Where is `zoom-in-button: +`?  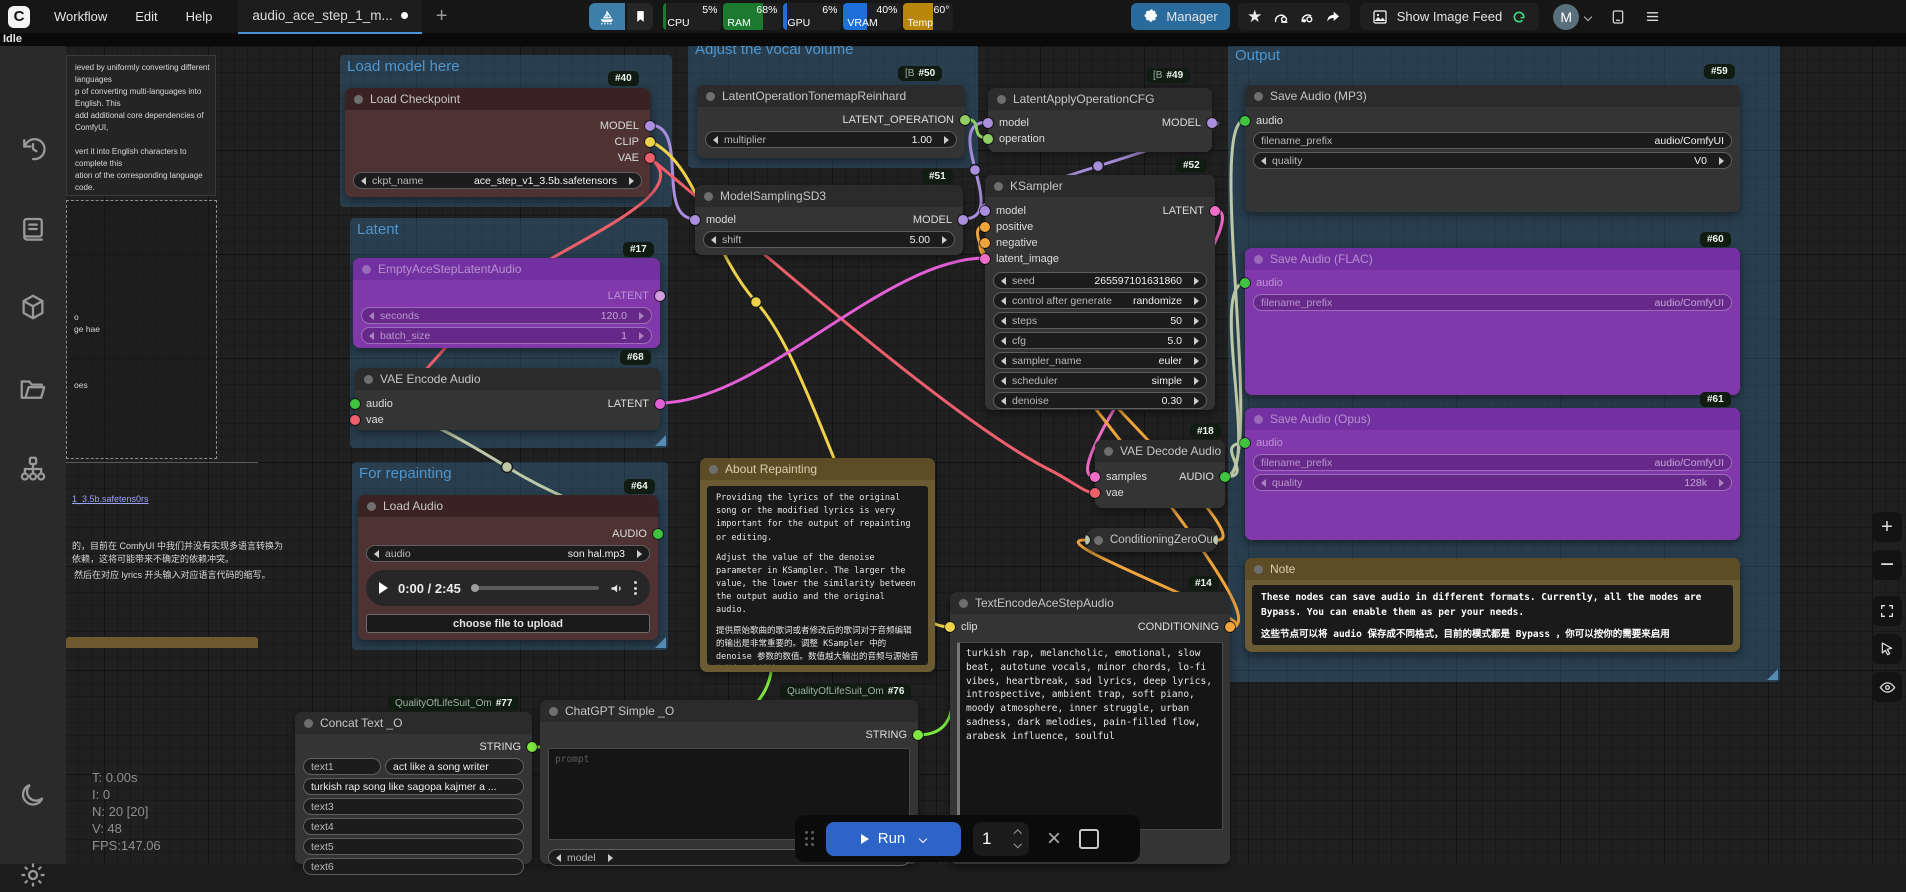 zoom-in-button: + is located at coordinates (1887, 527).